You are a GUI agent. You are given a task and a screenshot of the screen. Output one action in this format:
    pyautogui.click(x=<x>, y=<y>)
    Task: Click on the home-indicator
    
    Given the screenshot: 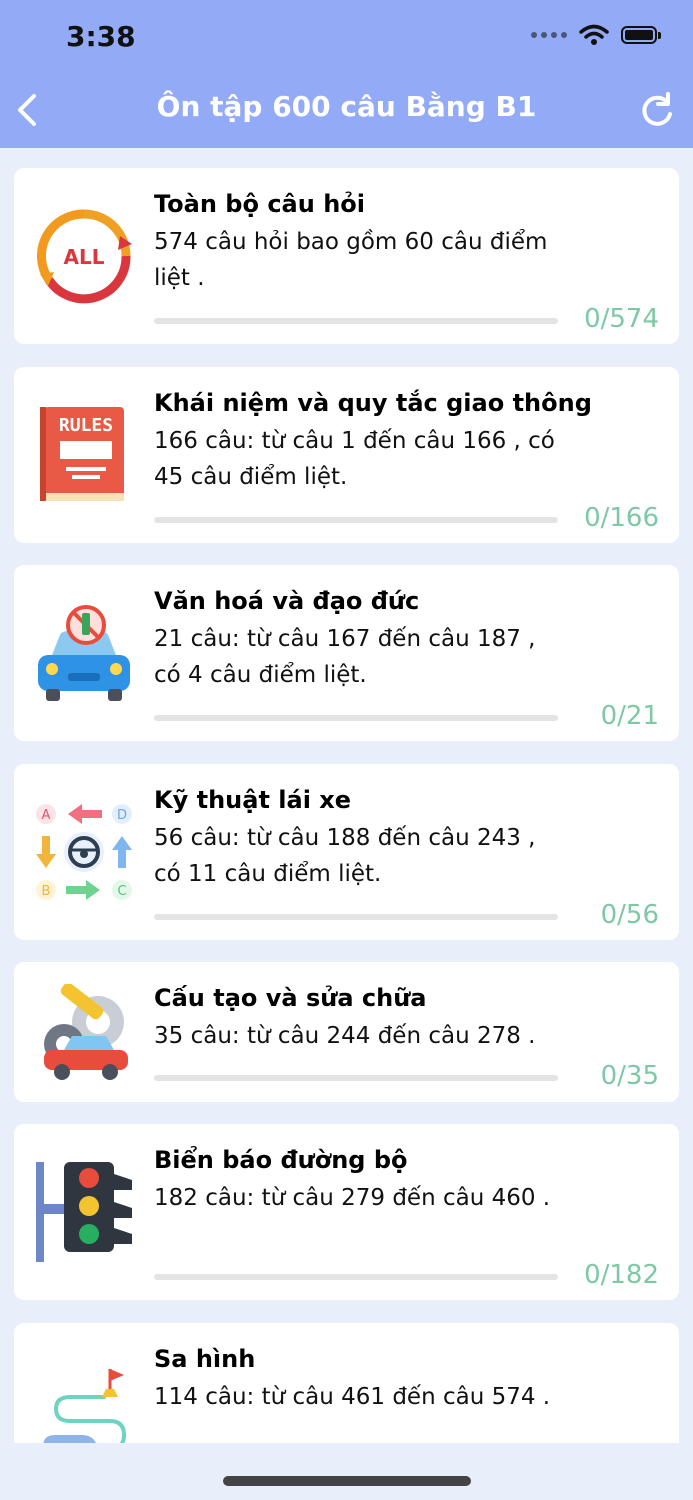 What is the action you would take?
    pyautogui.click(x=347, y=1481)
    